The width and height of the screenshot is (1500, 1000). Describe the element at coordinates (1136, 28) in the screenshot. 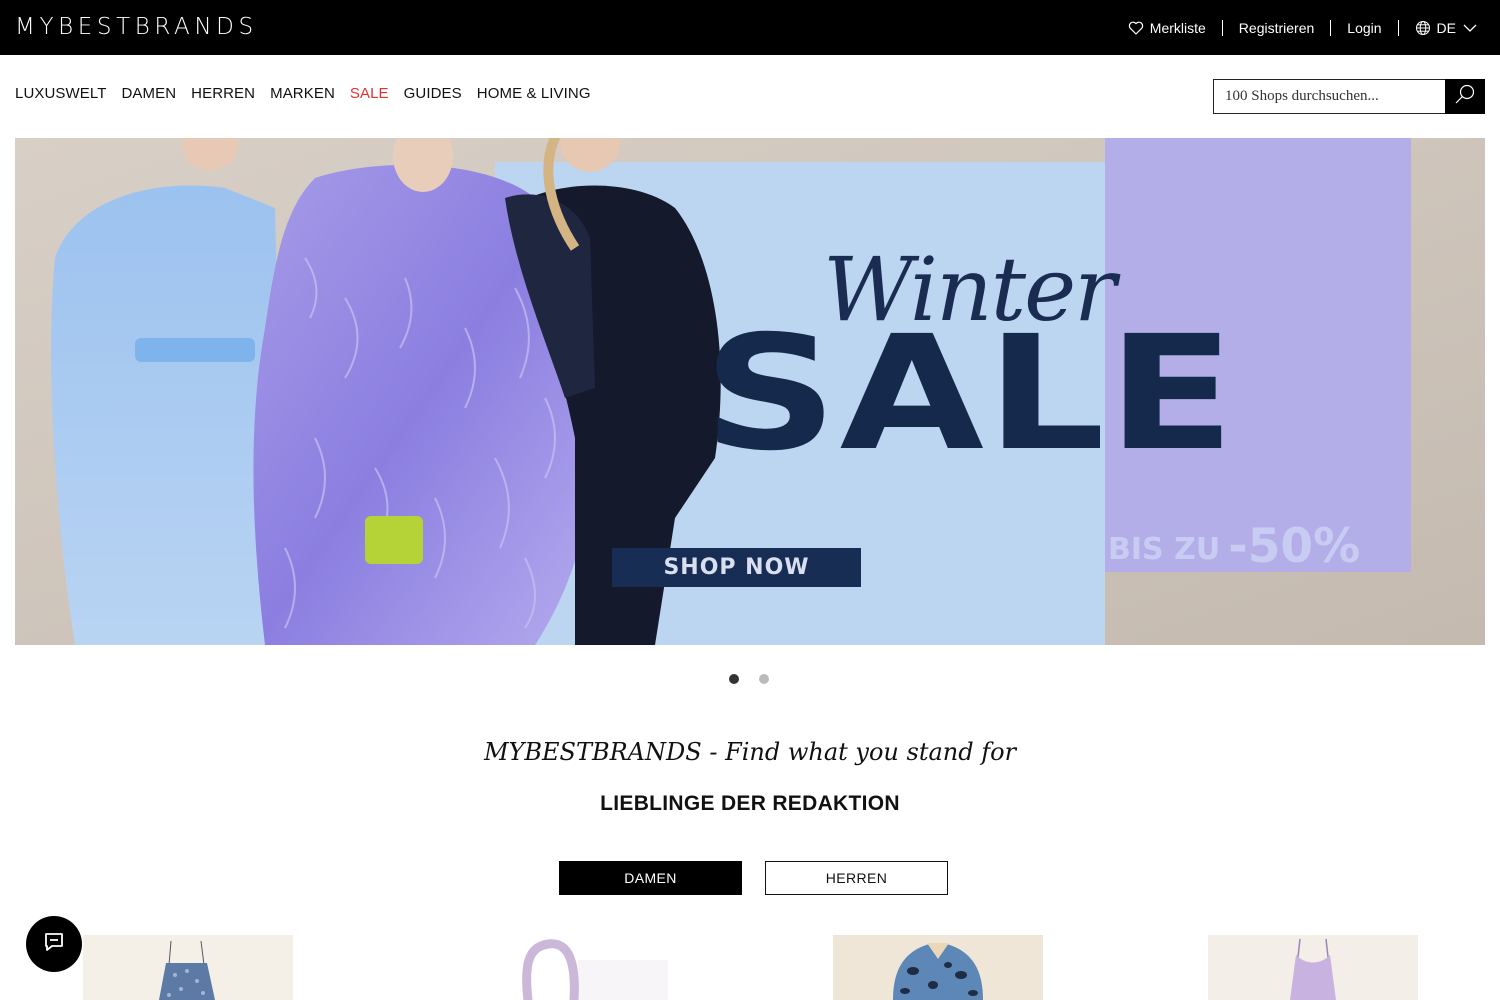

I see `heart-icon` at that location.